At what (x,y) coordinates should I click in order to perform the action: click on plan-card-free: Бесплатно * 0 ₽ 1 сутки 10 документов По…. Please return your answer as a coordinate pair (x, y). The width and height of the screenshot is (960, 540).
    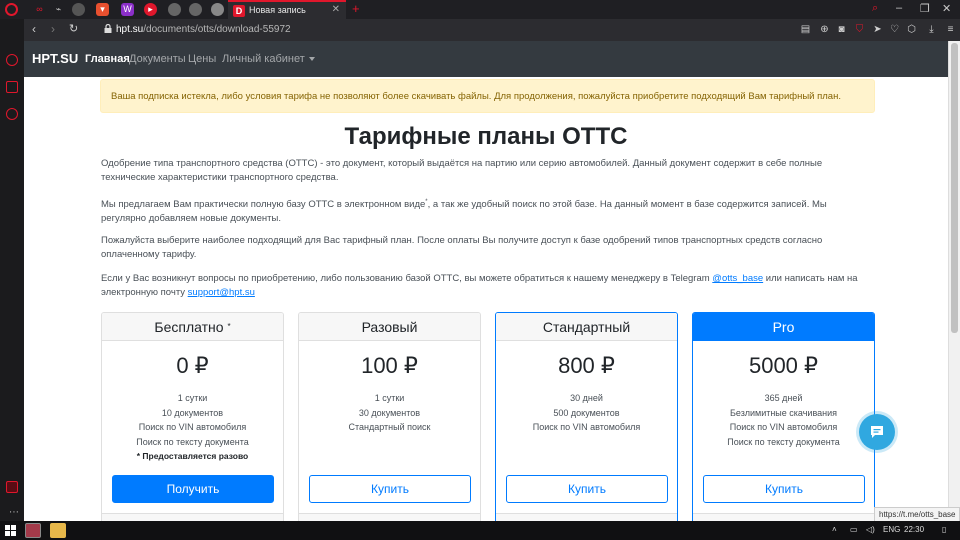
    Looking at the image, I should click on (192, 416).